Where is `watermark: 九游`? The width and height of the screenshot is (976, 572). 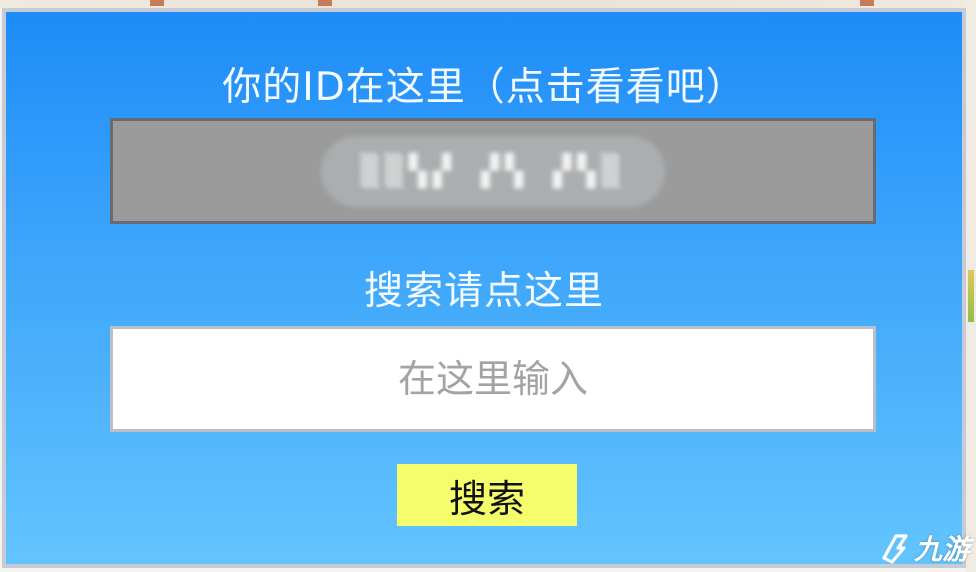
watermark: 九游 is located at coordinates (923, 548).